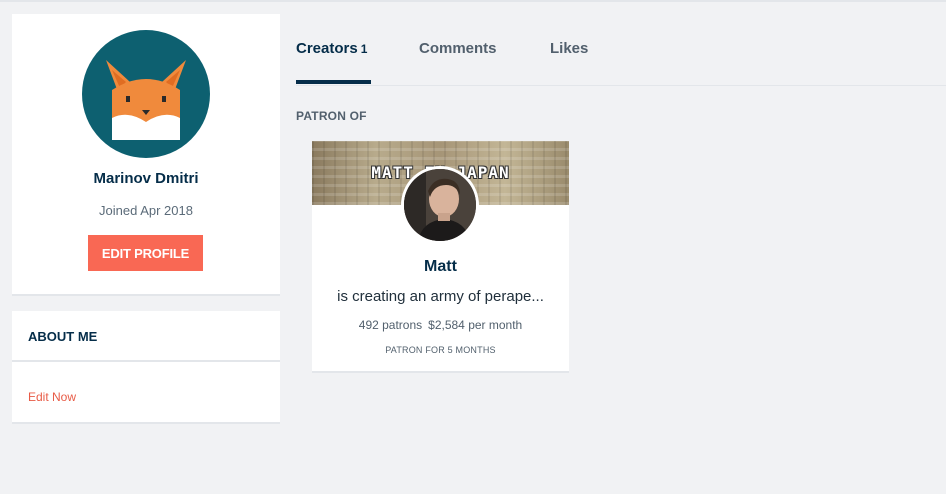 The height and width of the screenshot is (494, 946). Describe the element at coordinates (52, 397) in the screenshot. I see `about-edit-now-link: Edit Now` at that location.